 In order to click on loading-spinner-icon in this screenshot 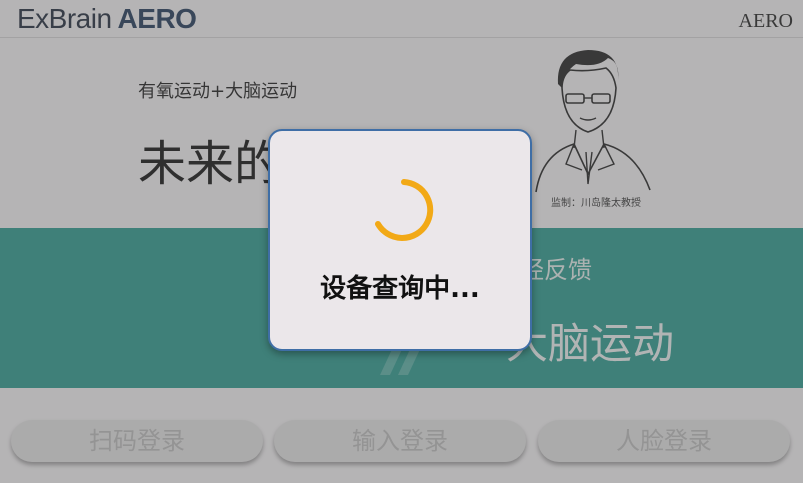, I will do `click(404, 210)`.